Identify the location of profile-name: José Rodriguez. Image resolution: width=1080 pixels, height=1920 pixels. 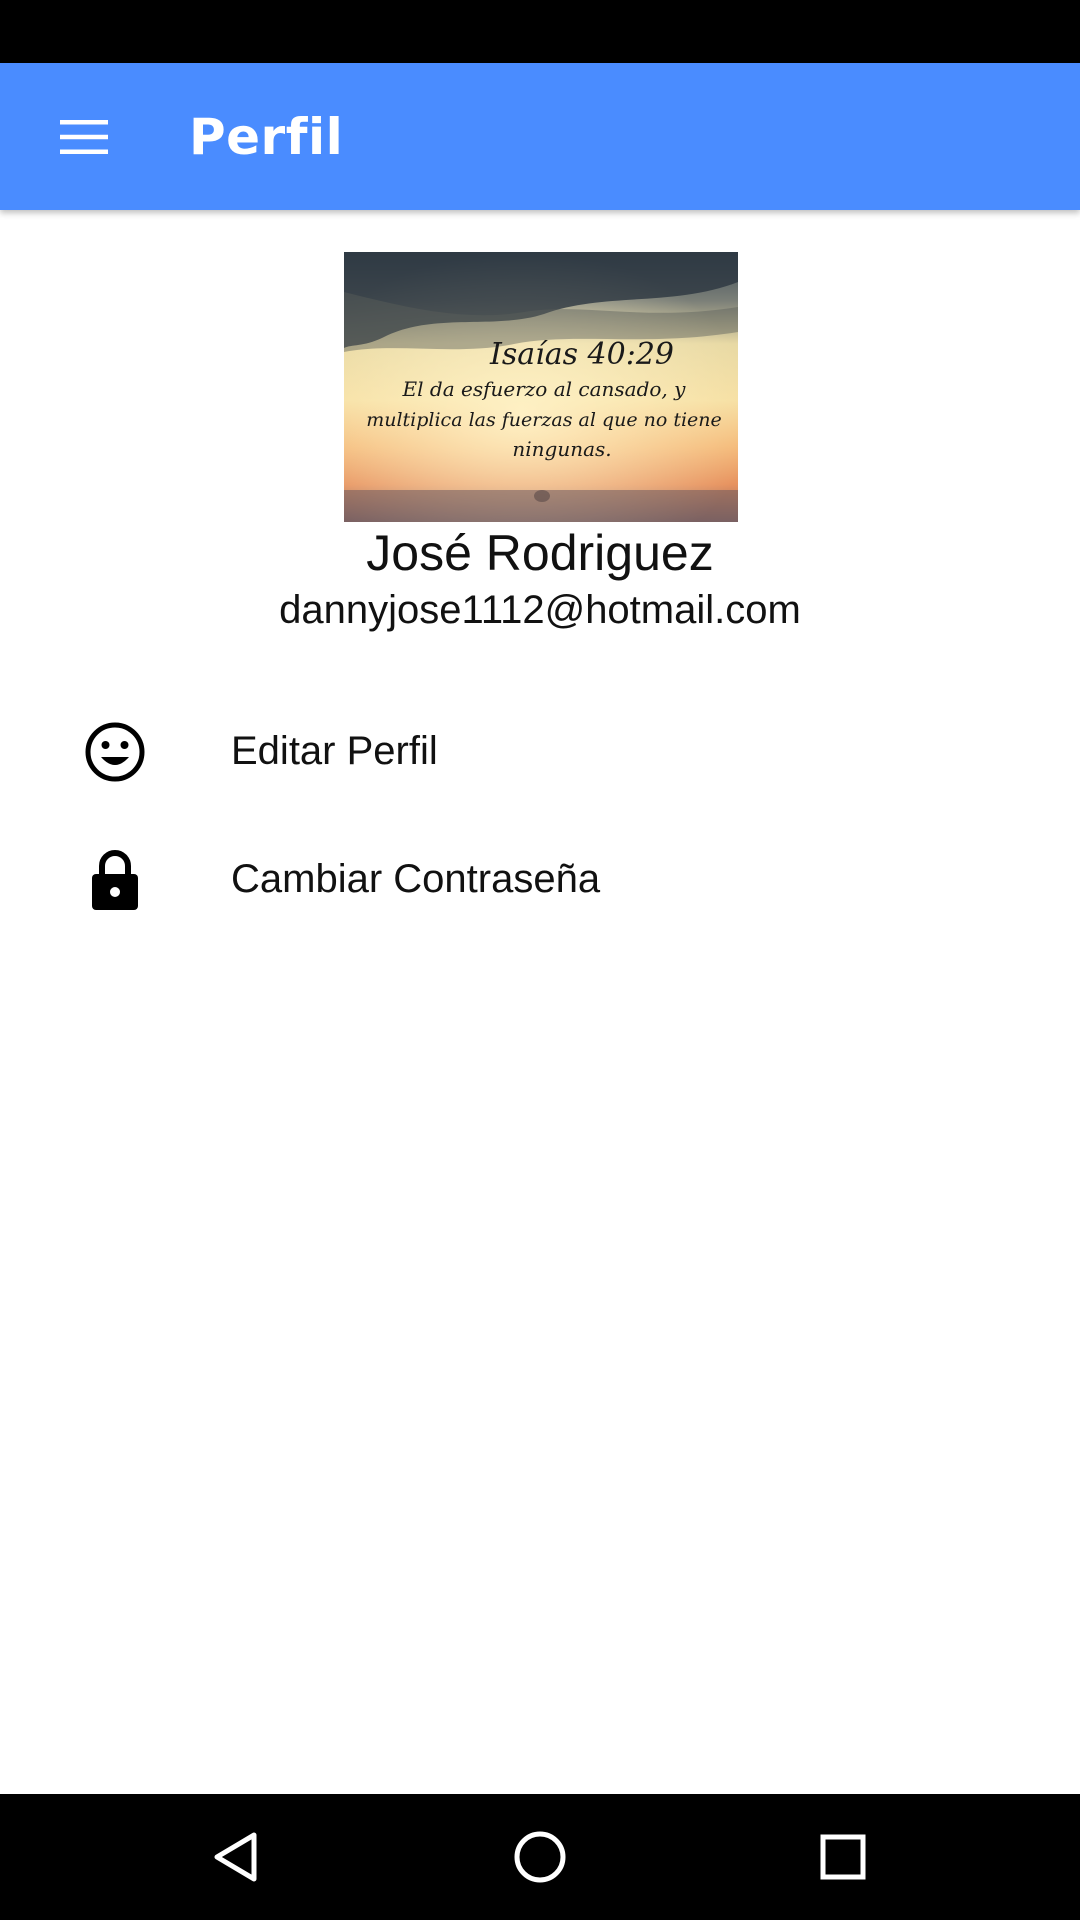
(540, 553).